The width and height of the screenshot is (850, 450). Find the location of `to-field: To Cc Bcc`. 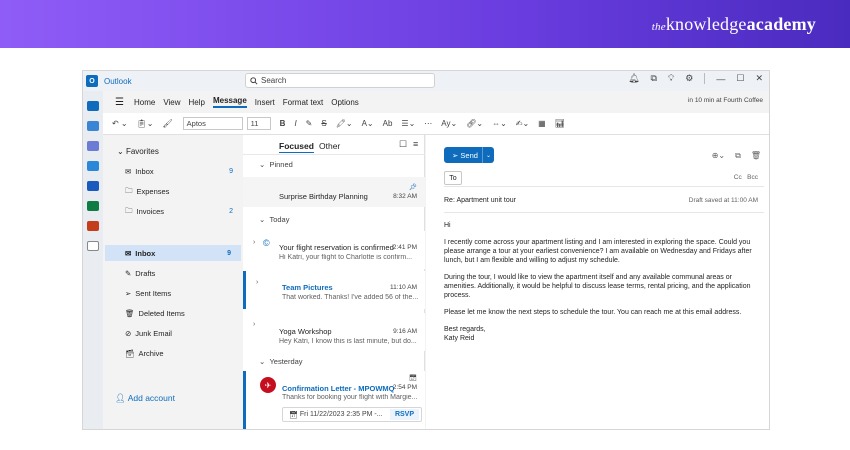

to-field: To Cc Bcc is located at coordinates (604, 179).